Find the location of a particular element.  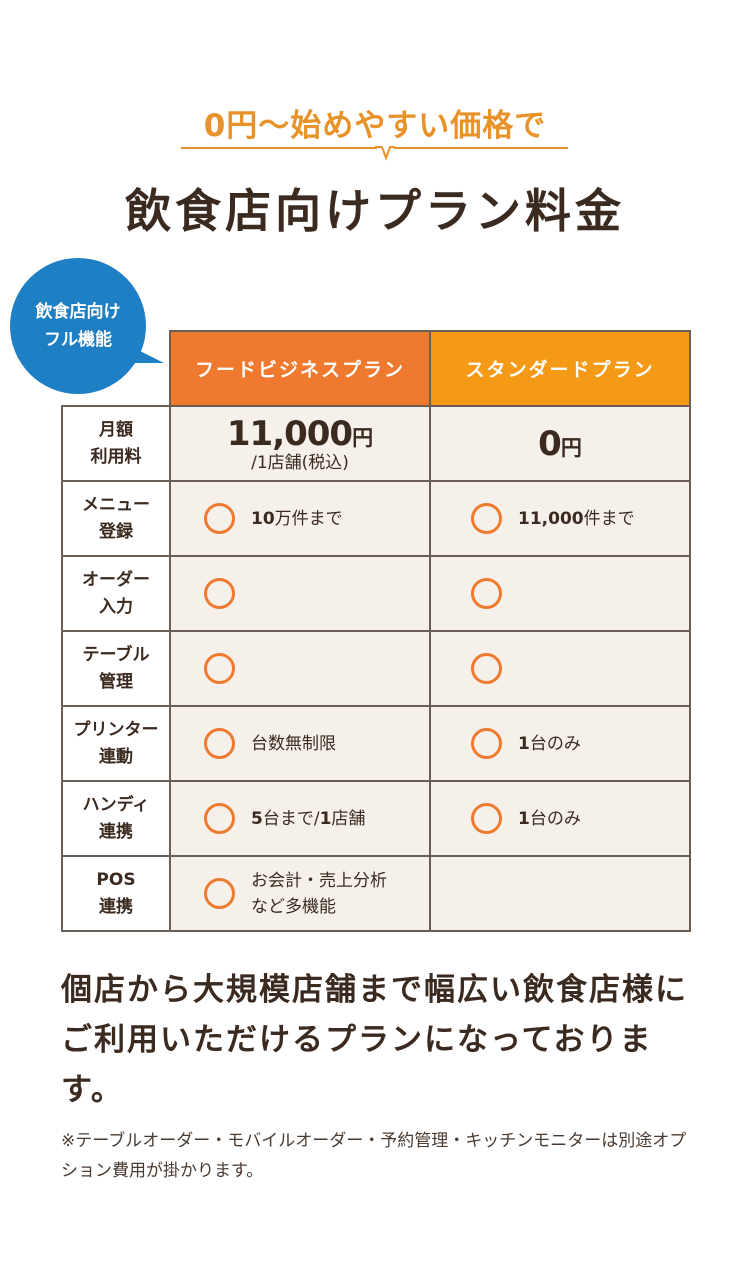

printer-food: 台数無制限 is located at coordinates (300, 743).